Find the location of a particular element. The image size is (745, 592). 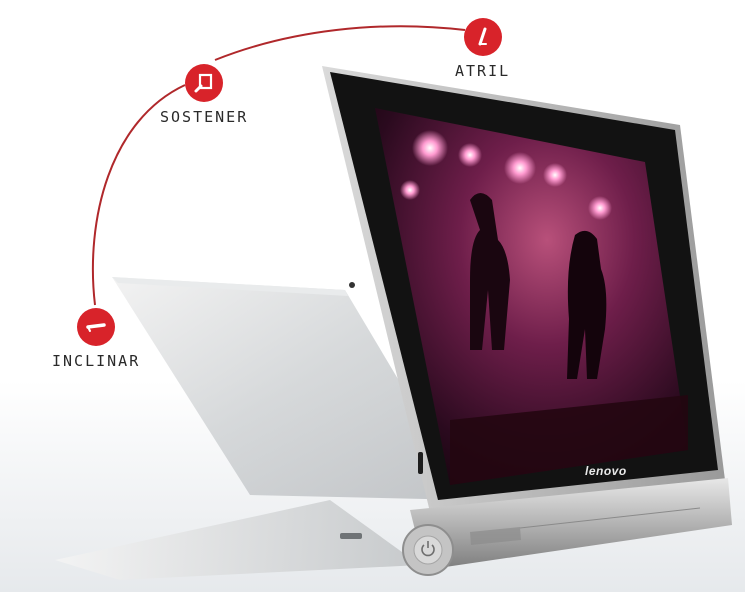

mode-label-atril: ATRIL is located at coordinates (483, 71).